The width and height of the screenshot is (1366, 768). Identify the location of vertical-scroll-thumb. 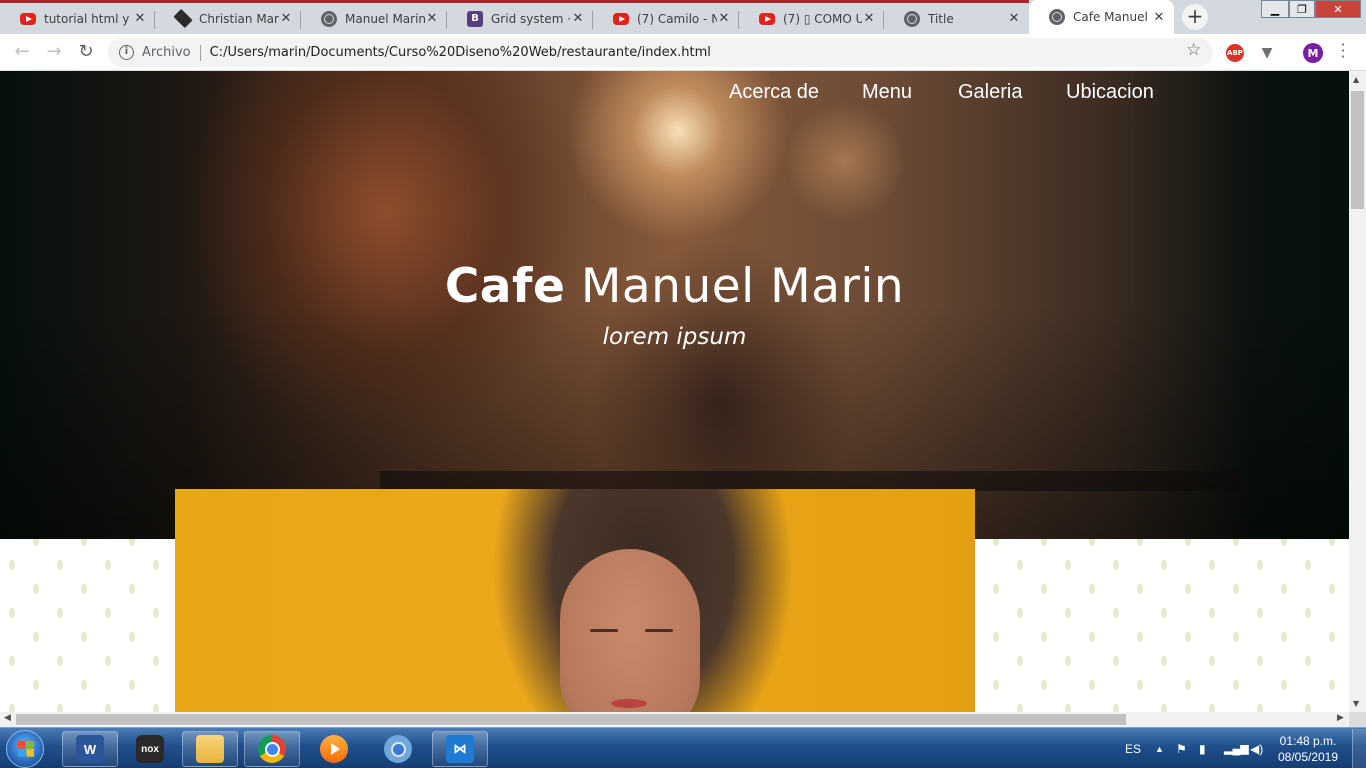
(1357, 150).